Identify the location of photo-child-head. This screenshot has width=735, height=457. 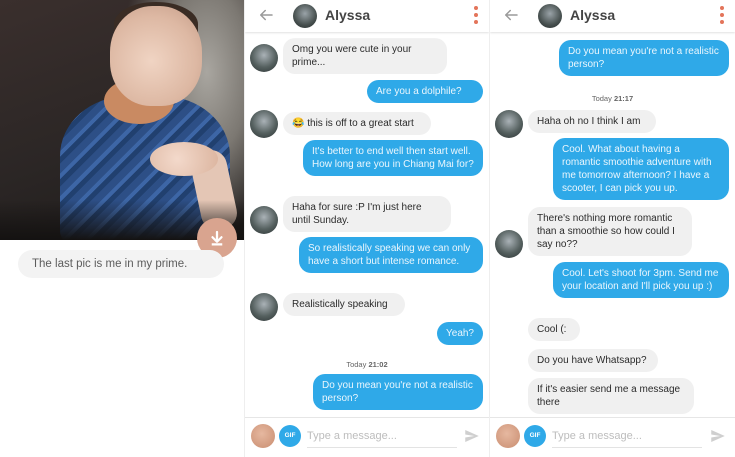
(156, 56).